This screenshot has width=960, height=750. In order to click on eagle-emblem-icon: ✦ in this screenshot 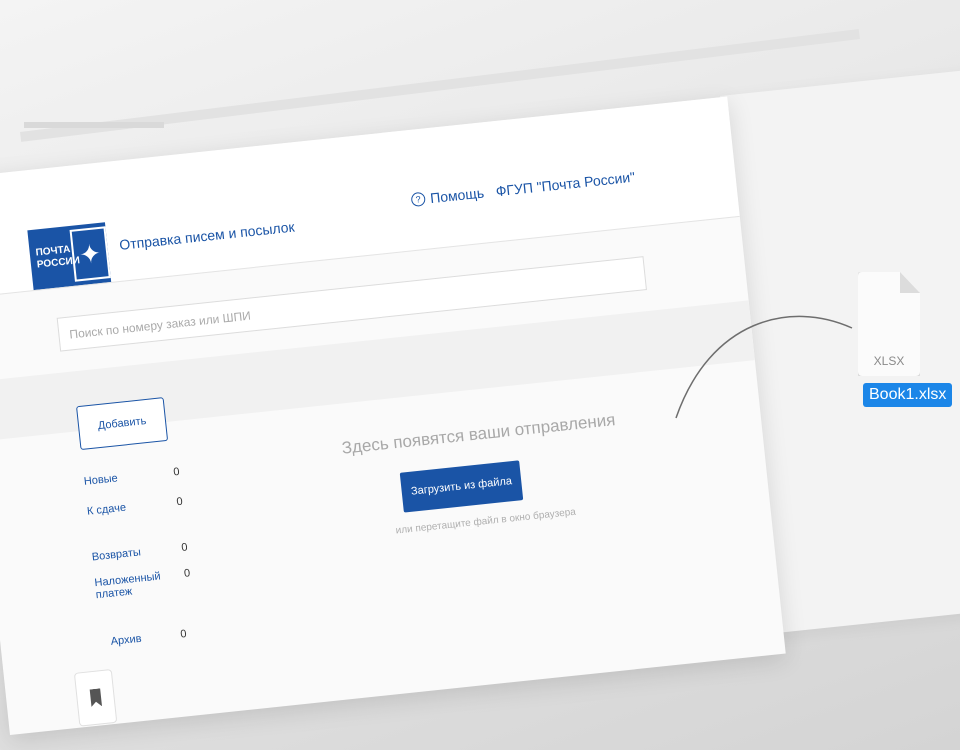, I will do `click(90, 254)`.